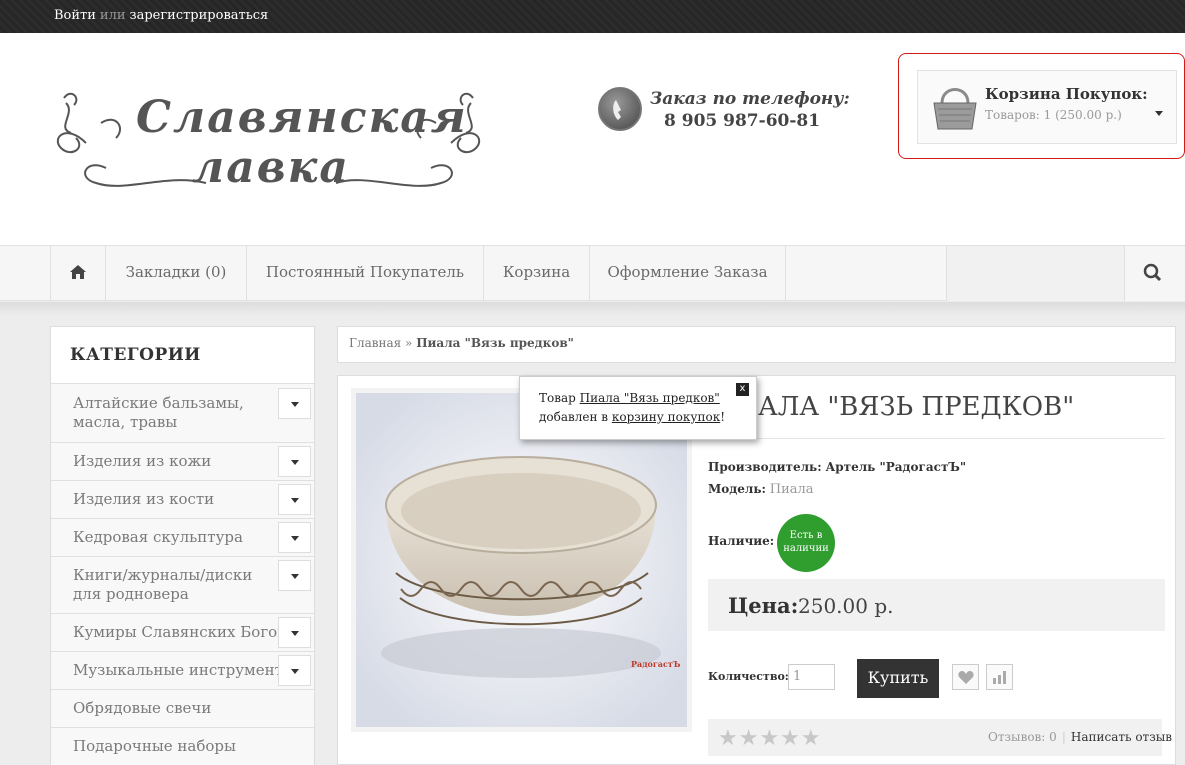 The height and width of the screenshot is (765, 1185). I want to click on rating-box: ★★★★★ Отзывов: 0 | Написать отзыв, so click(940, 737).